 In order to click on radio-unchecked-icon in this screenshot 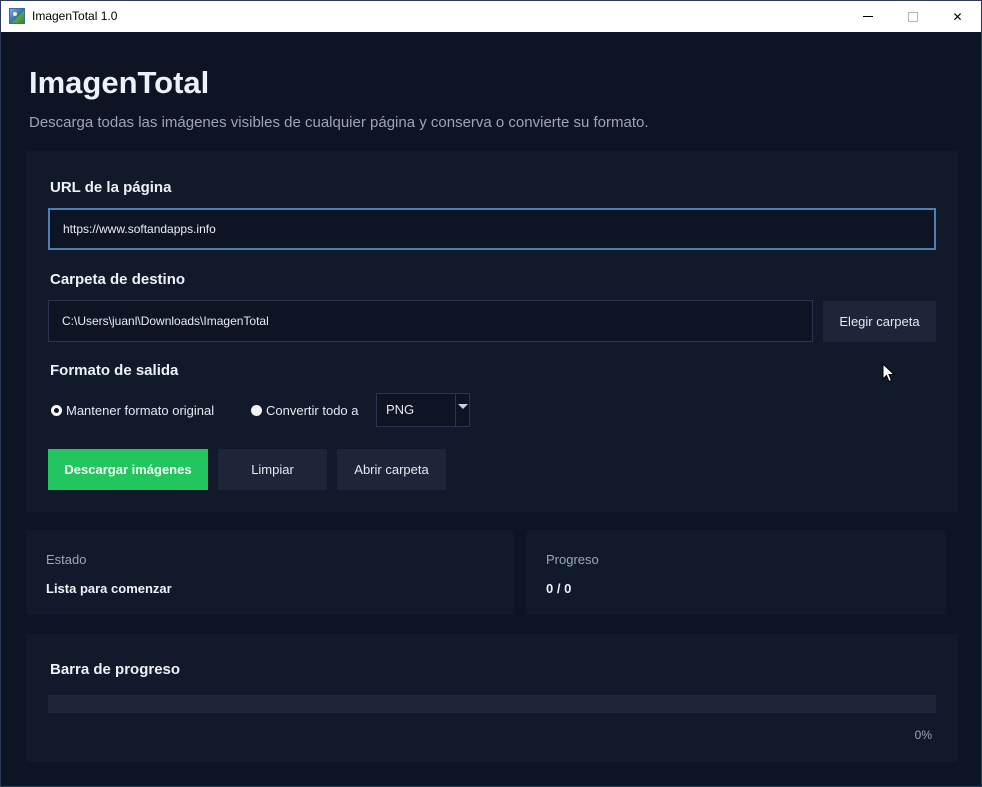, I will do `click(256, 410)`.